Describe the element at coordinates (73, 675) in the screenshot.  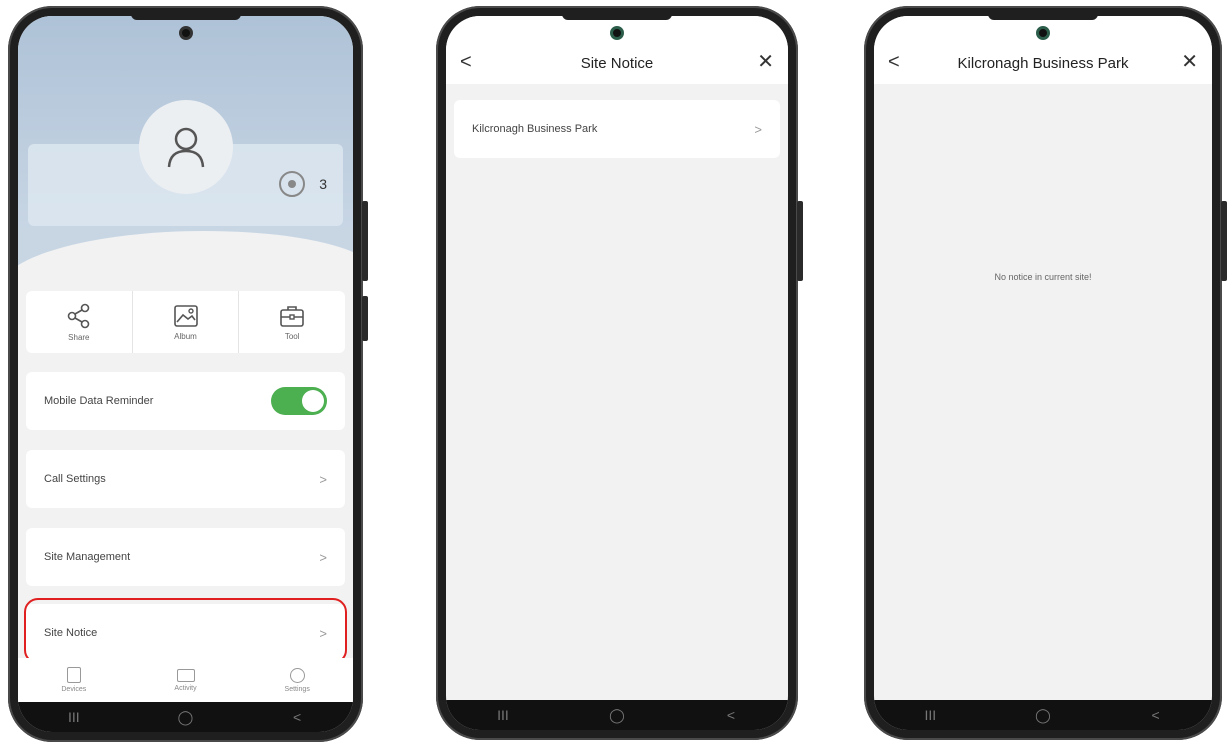
I see `devices-icon` at that location.